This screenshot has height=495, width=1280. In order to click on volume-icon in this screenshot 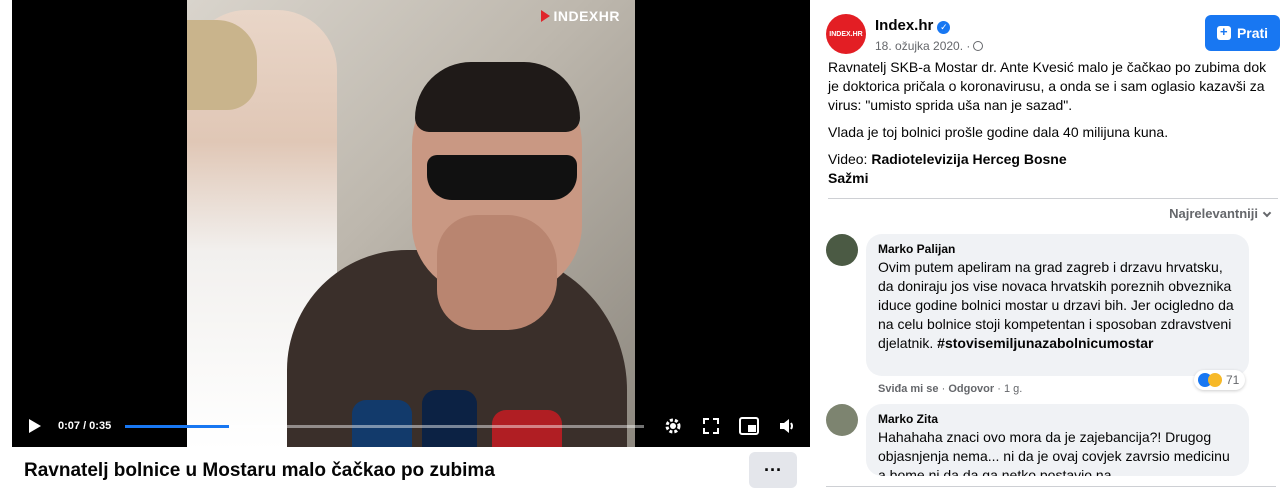, I will do `click(787, 426)`.